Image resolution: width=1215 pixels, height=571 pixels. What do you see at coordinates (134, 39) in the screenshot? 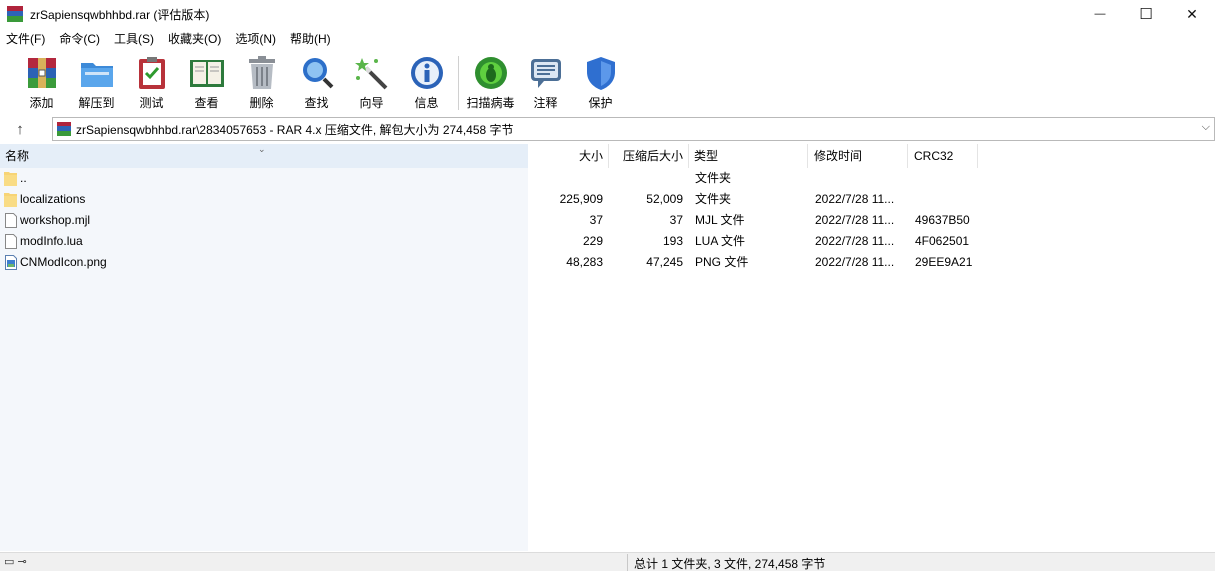
I see `menu-tools: 工具(S)` at bounding box center [134, 39].